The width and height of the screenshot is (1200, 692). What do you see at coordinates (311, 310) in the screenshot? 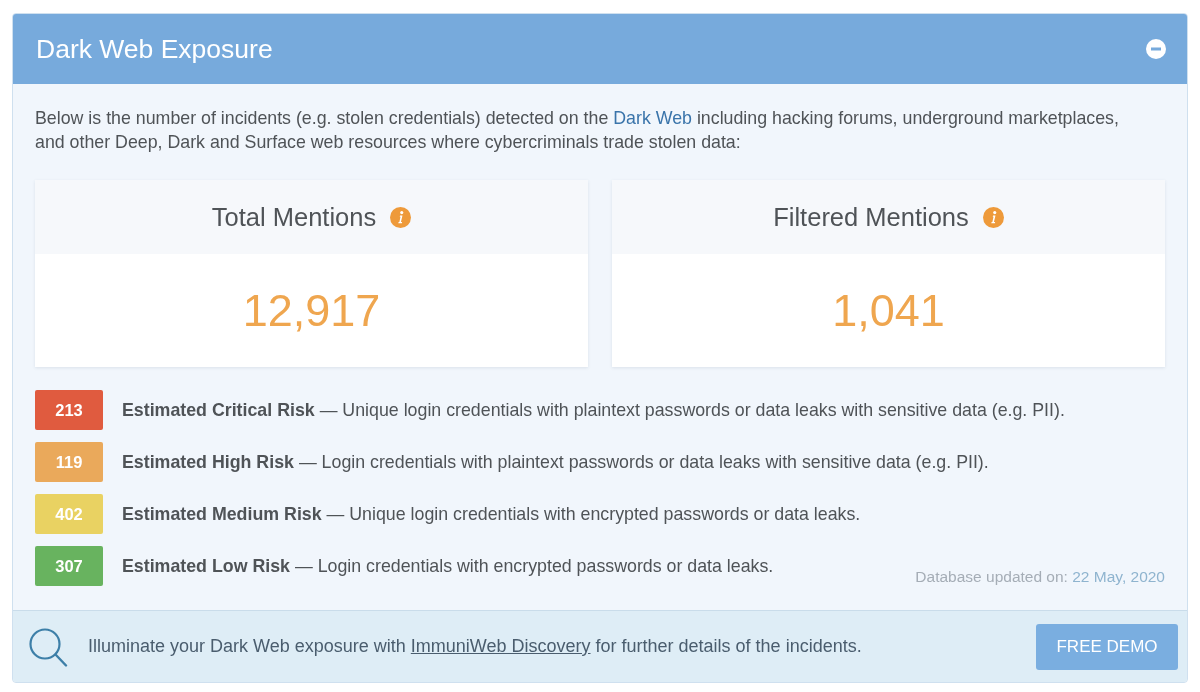
I see `metric-value: 12,917` at bounding box center [311, 310].